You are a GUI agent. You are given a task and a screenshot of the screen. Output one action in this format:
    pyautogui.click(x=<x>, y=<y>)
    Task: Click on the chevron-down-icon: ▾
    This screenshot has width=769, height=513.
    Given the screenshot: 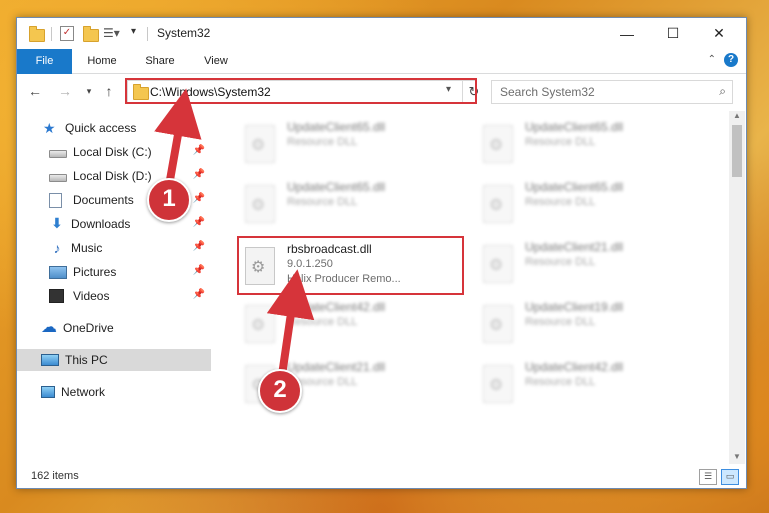 What is the action you would take?
    pyautogui.click(x=448, y=89)
    